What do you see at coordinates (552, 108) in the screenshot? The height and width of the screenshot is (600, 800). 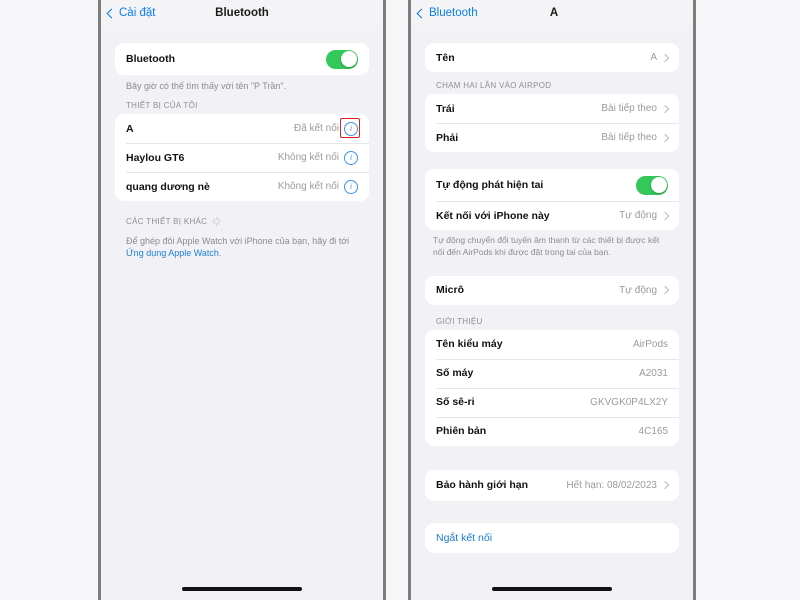 I see `double-tap-left-row: Trái Bài tiếp theo` at bounding box center [552, 108].